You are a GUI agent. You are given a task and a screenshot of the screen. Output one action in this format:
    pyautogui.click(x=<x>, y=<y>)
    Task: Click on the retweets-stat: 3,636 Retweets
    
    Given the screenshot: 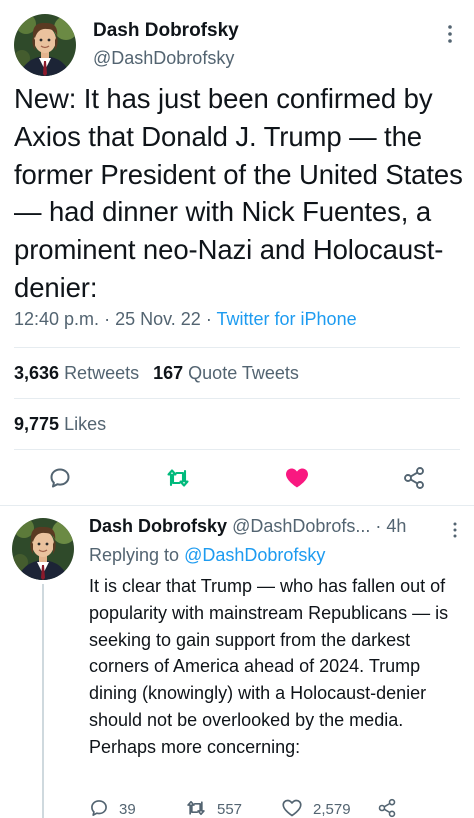 What is the action you would take?
    pyautogui.click(x=76, y=373)
    